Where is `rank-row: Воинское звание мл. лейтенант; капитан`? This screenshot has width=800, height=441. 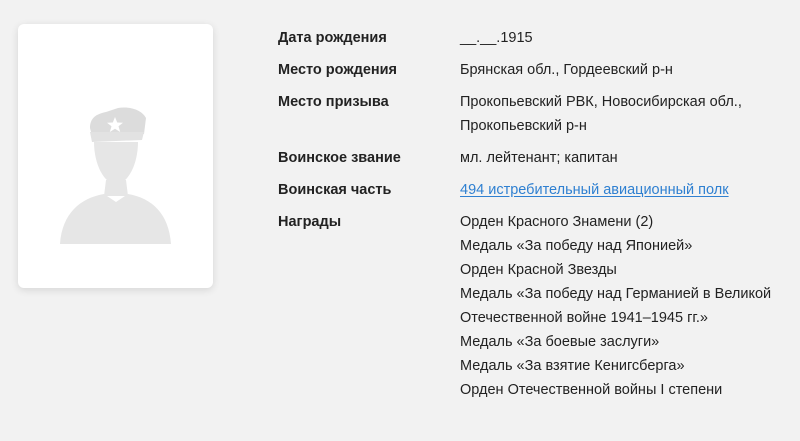
rank-row: Воинское звание мл. лейтенант; капитан is located at coordinates (533, 158).